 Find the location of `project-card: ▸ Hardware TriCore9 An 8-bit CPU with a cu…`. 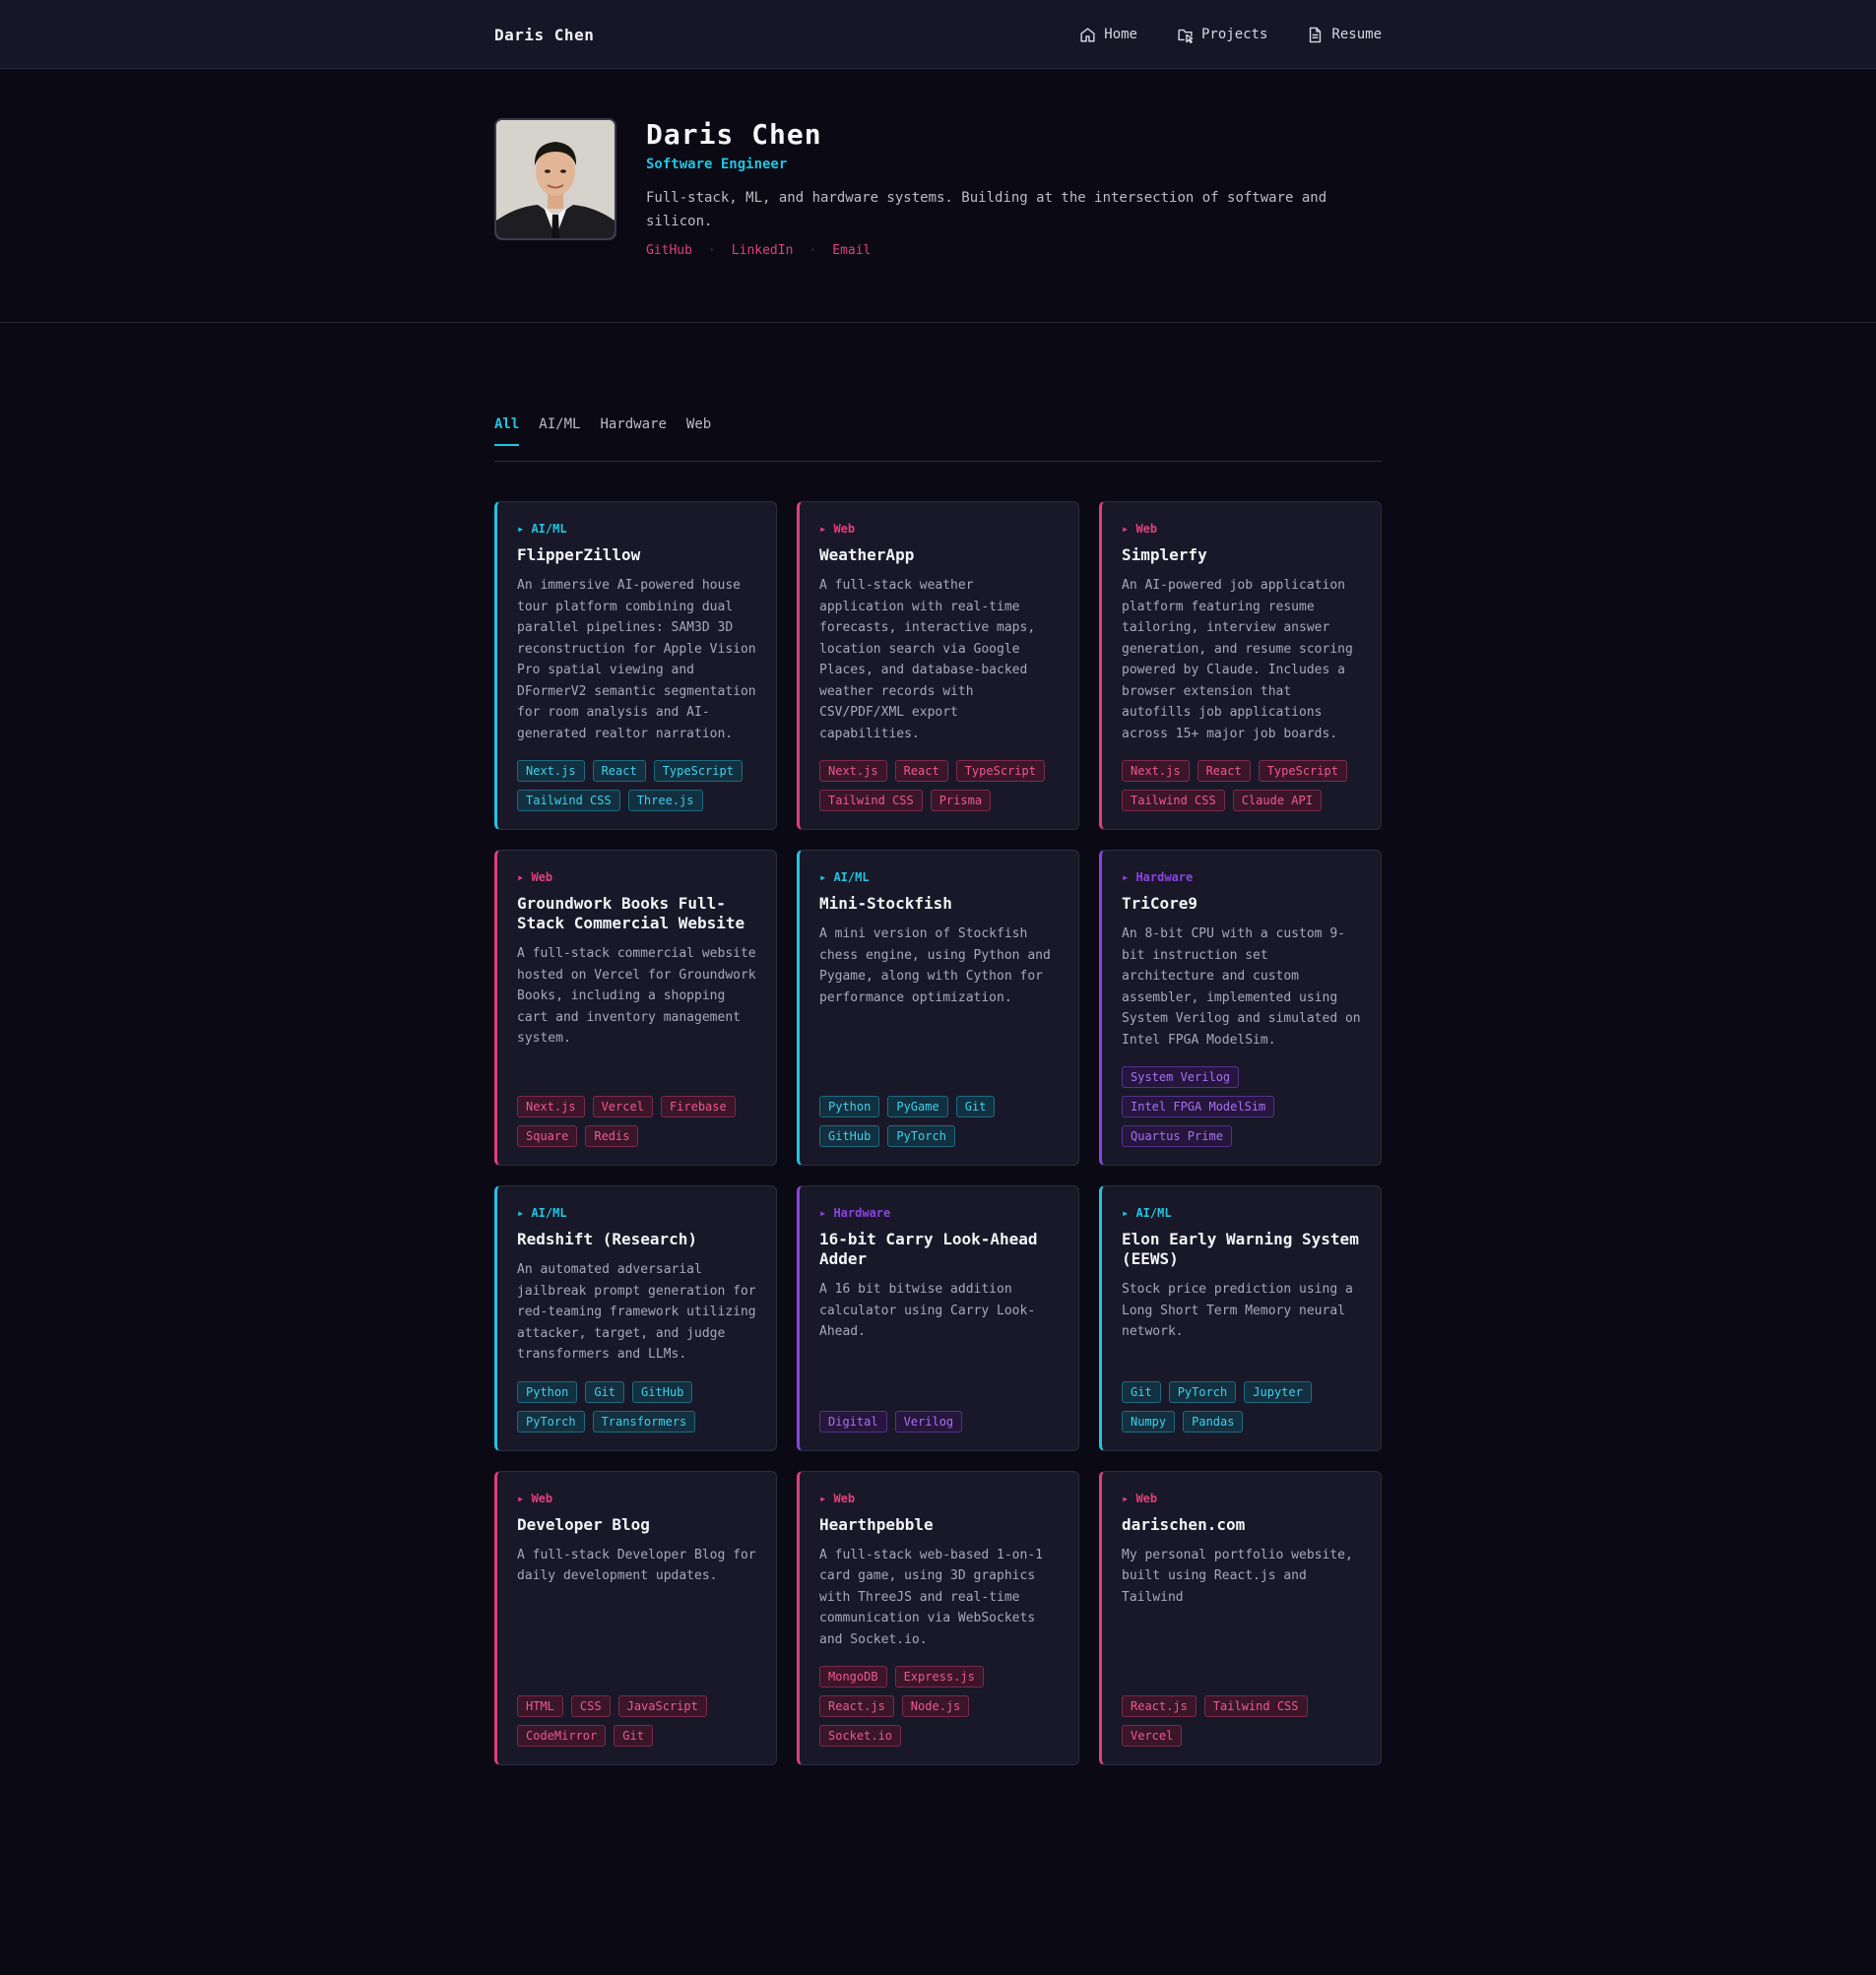

project-card: ▸ Hardware TriCore9 An 8-bit CPU with a cu… is located at coordinates (1241, 1008).